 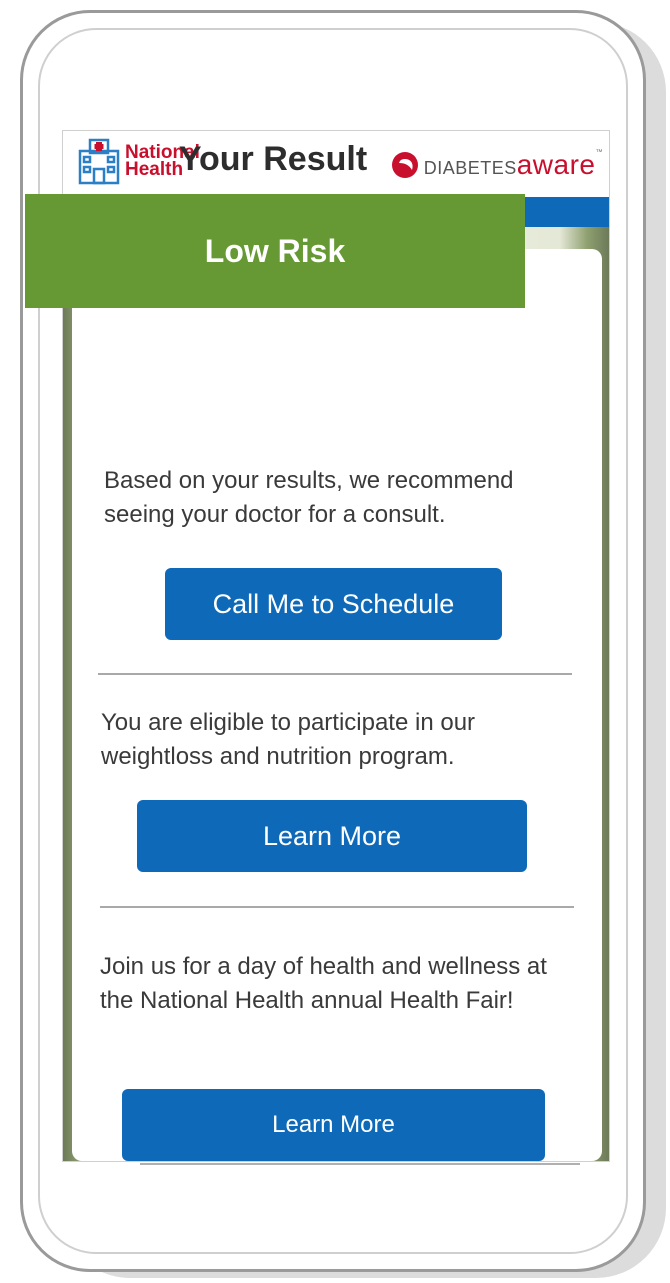 I want to click on call-me-to-schedule-button: Call Me to Schedule, so click(x=333, y=604).